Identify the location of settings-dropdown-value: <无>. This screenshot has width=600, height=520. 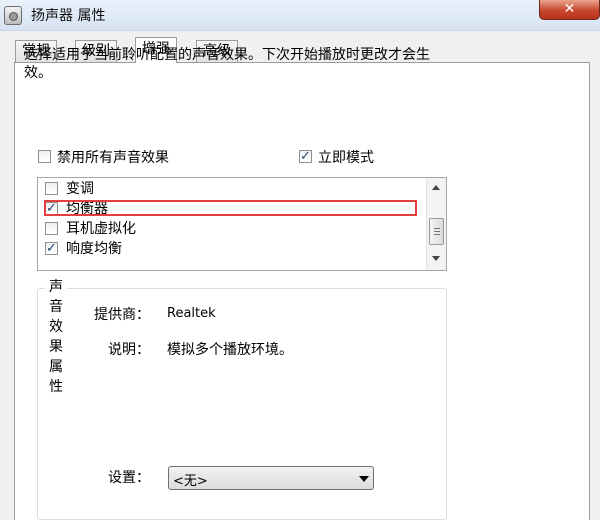
(190, 481).